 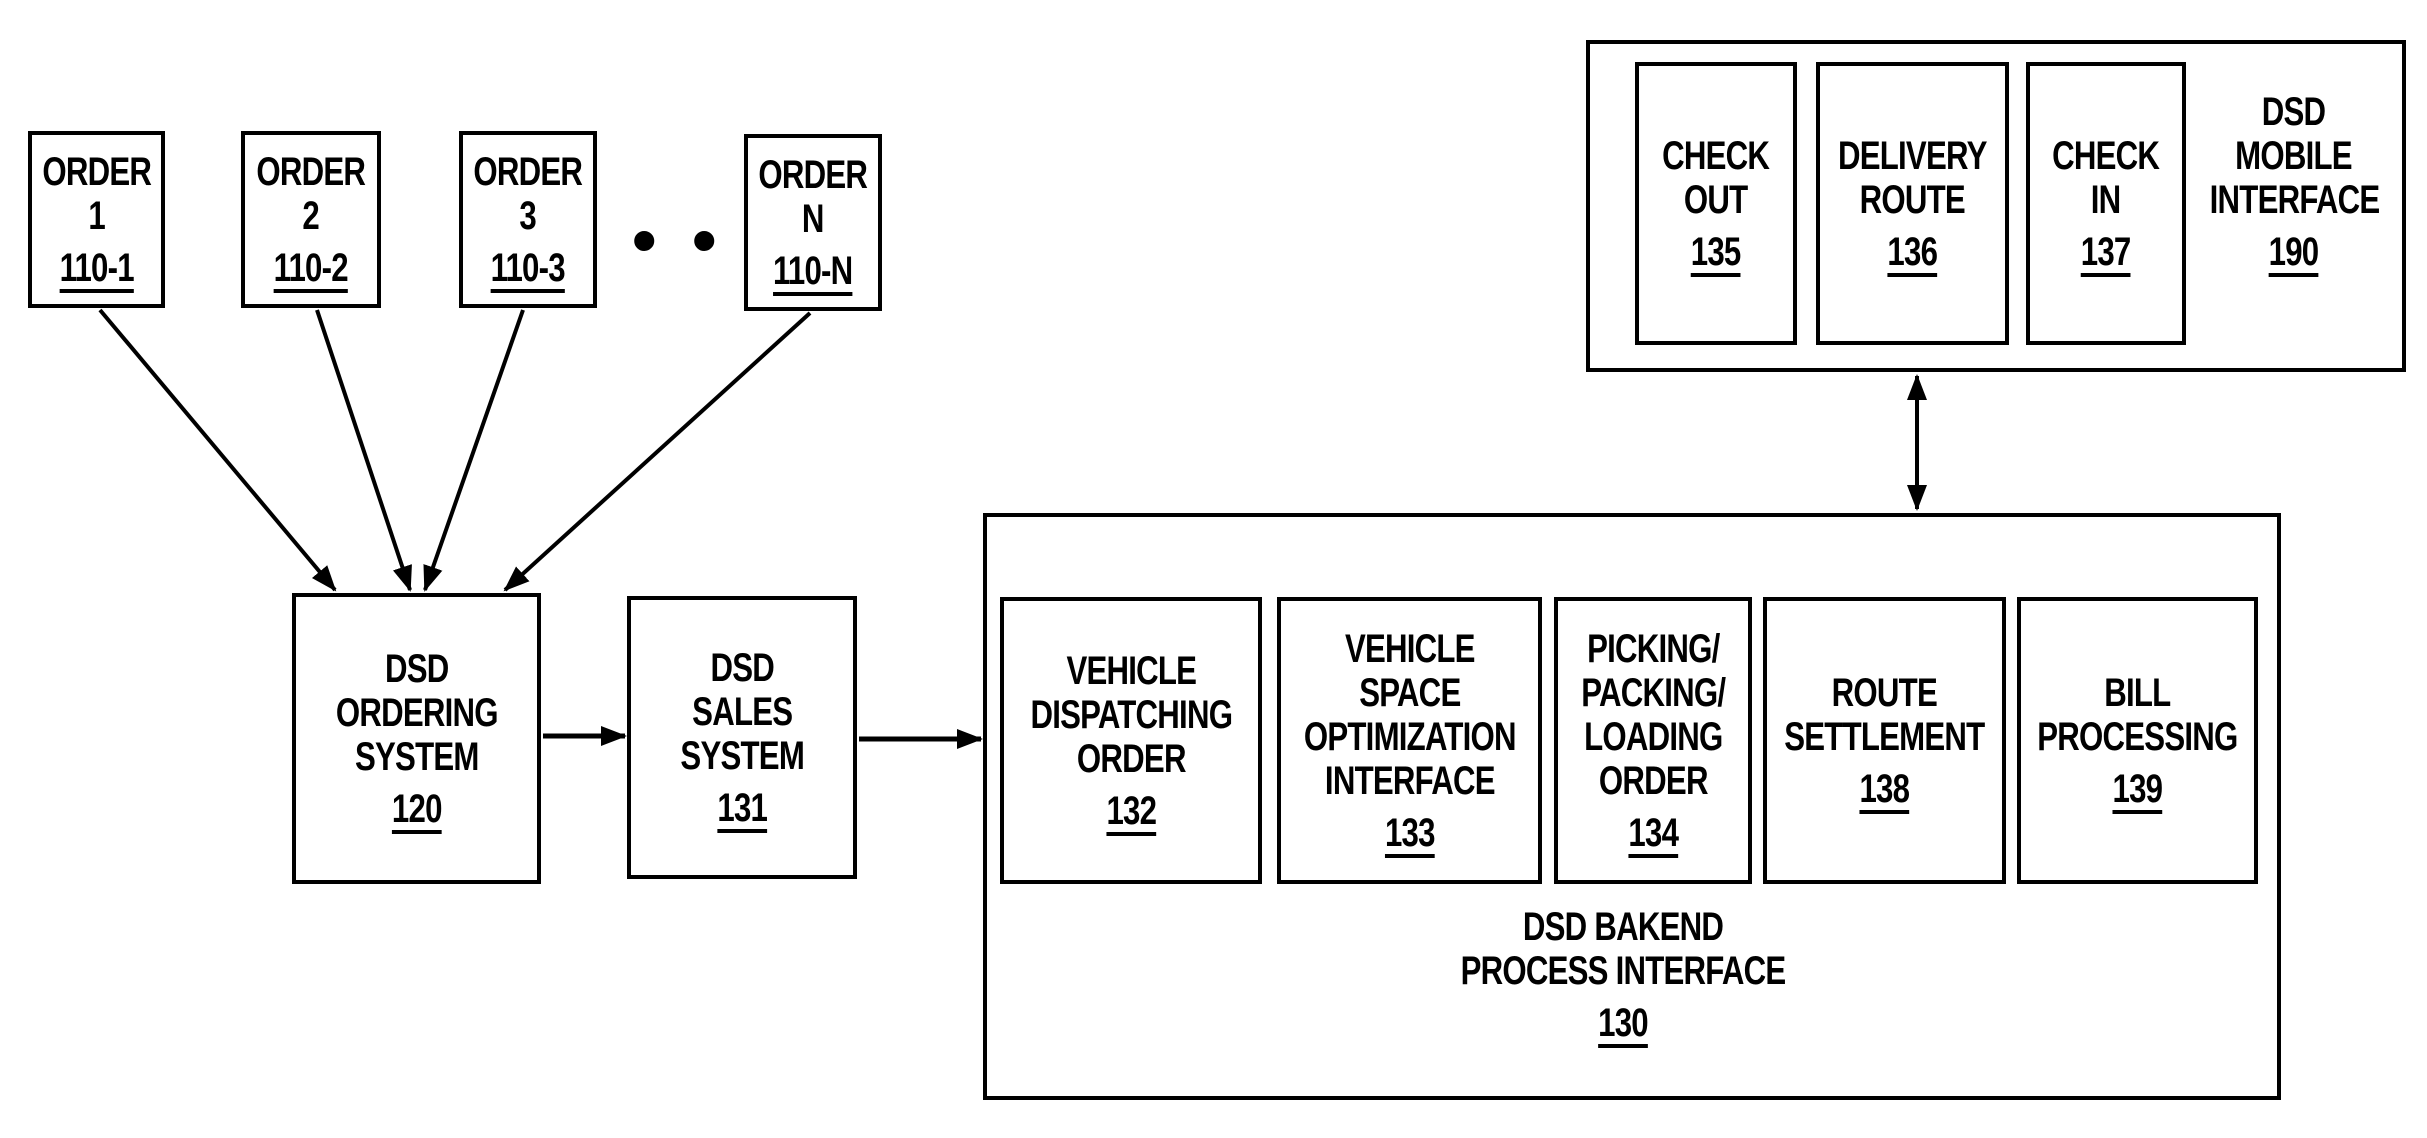 I want to click on bill-processing-box: BILL PROCESSING 139, so click(x=2137, y=740).